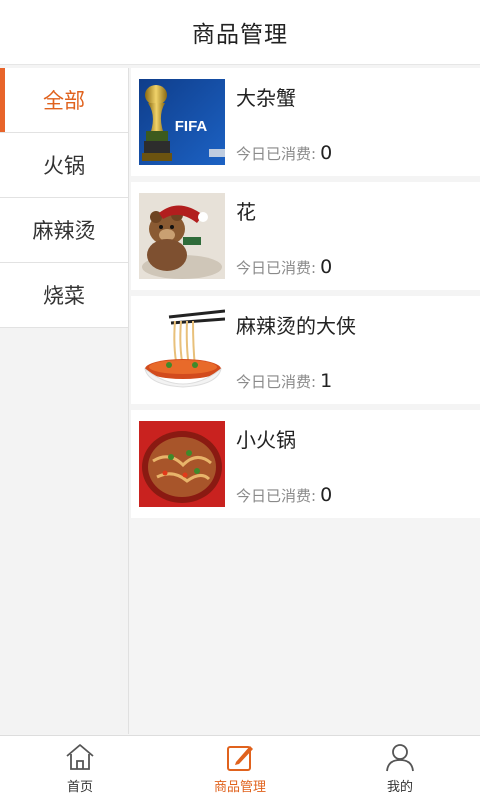  I want to click on tab-mine: 我的, so click(400, 768).